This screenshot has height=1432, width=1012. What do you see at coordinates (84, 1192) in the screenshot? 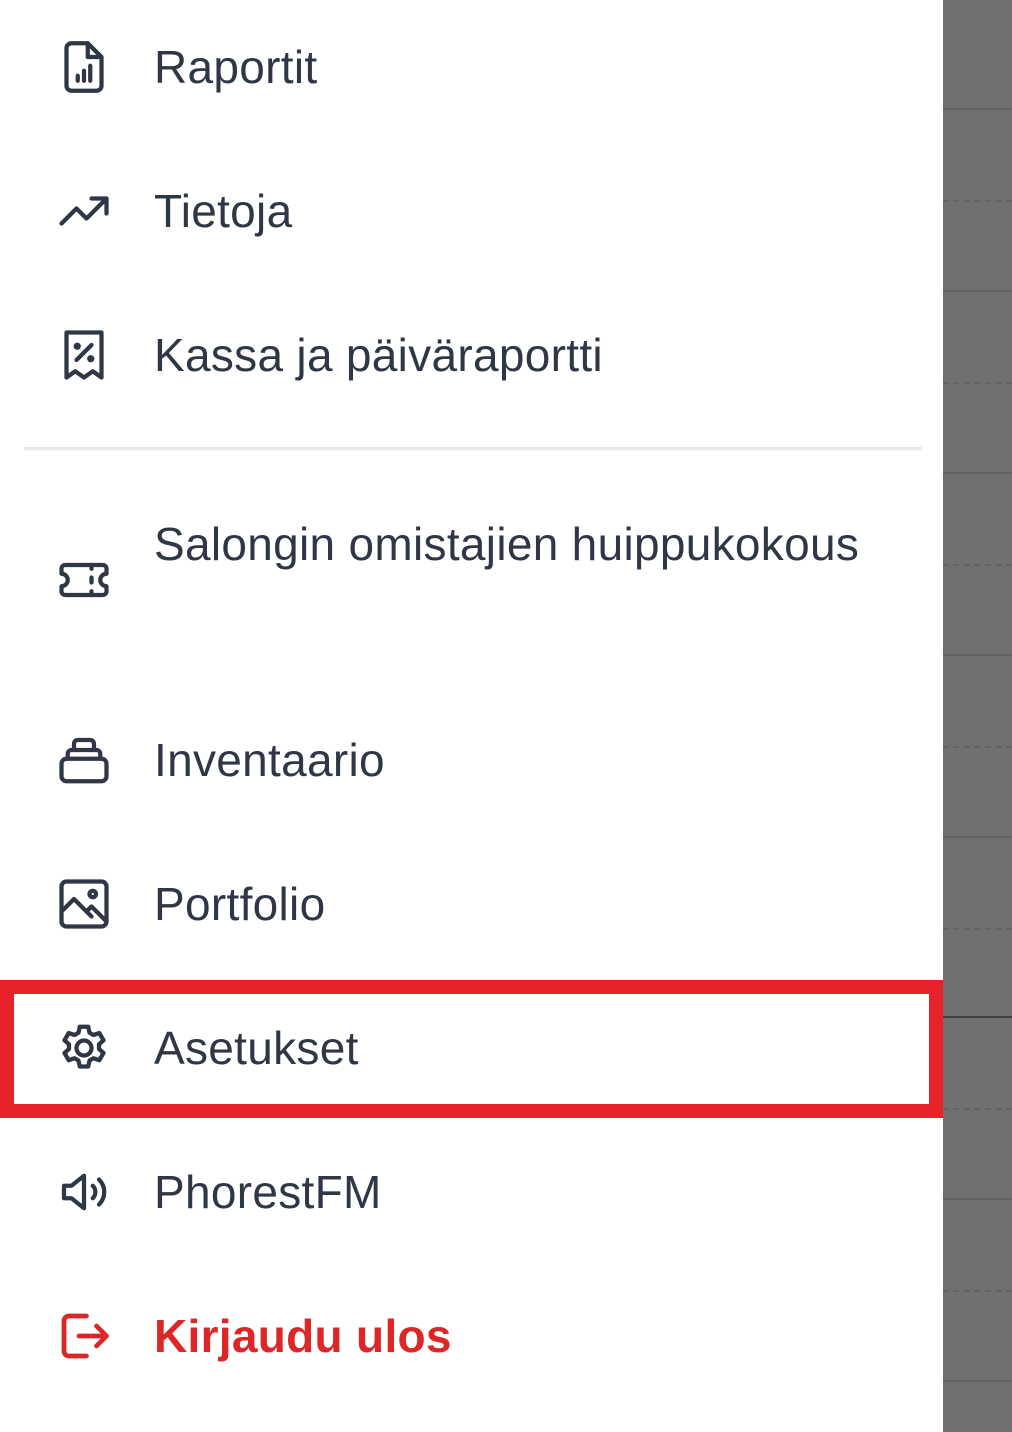
I see `speaker-icon` at bounding box center [84, 1192].